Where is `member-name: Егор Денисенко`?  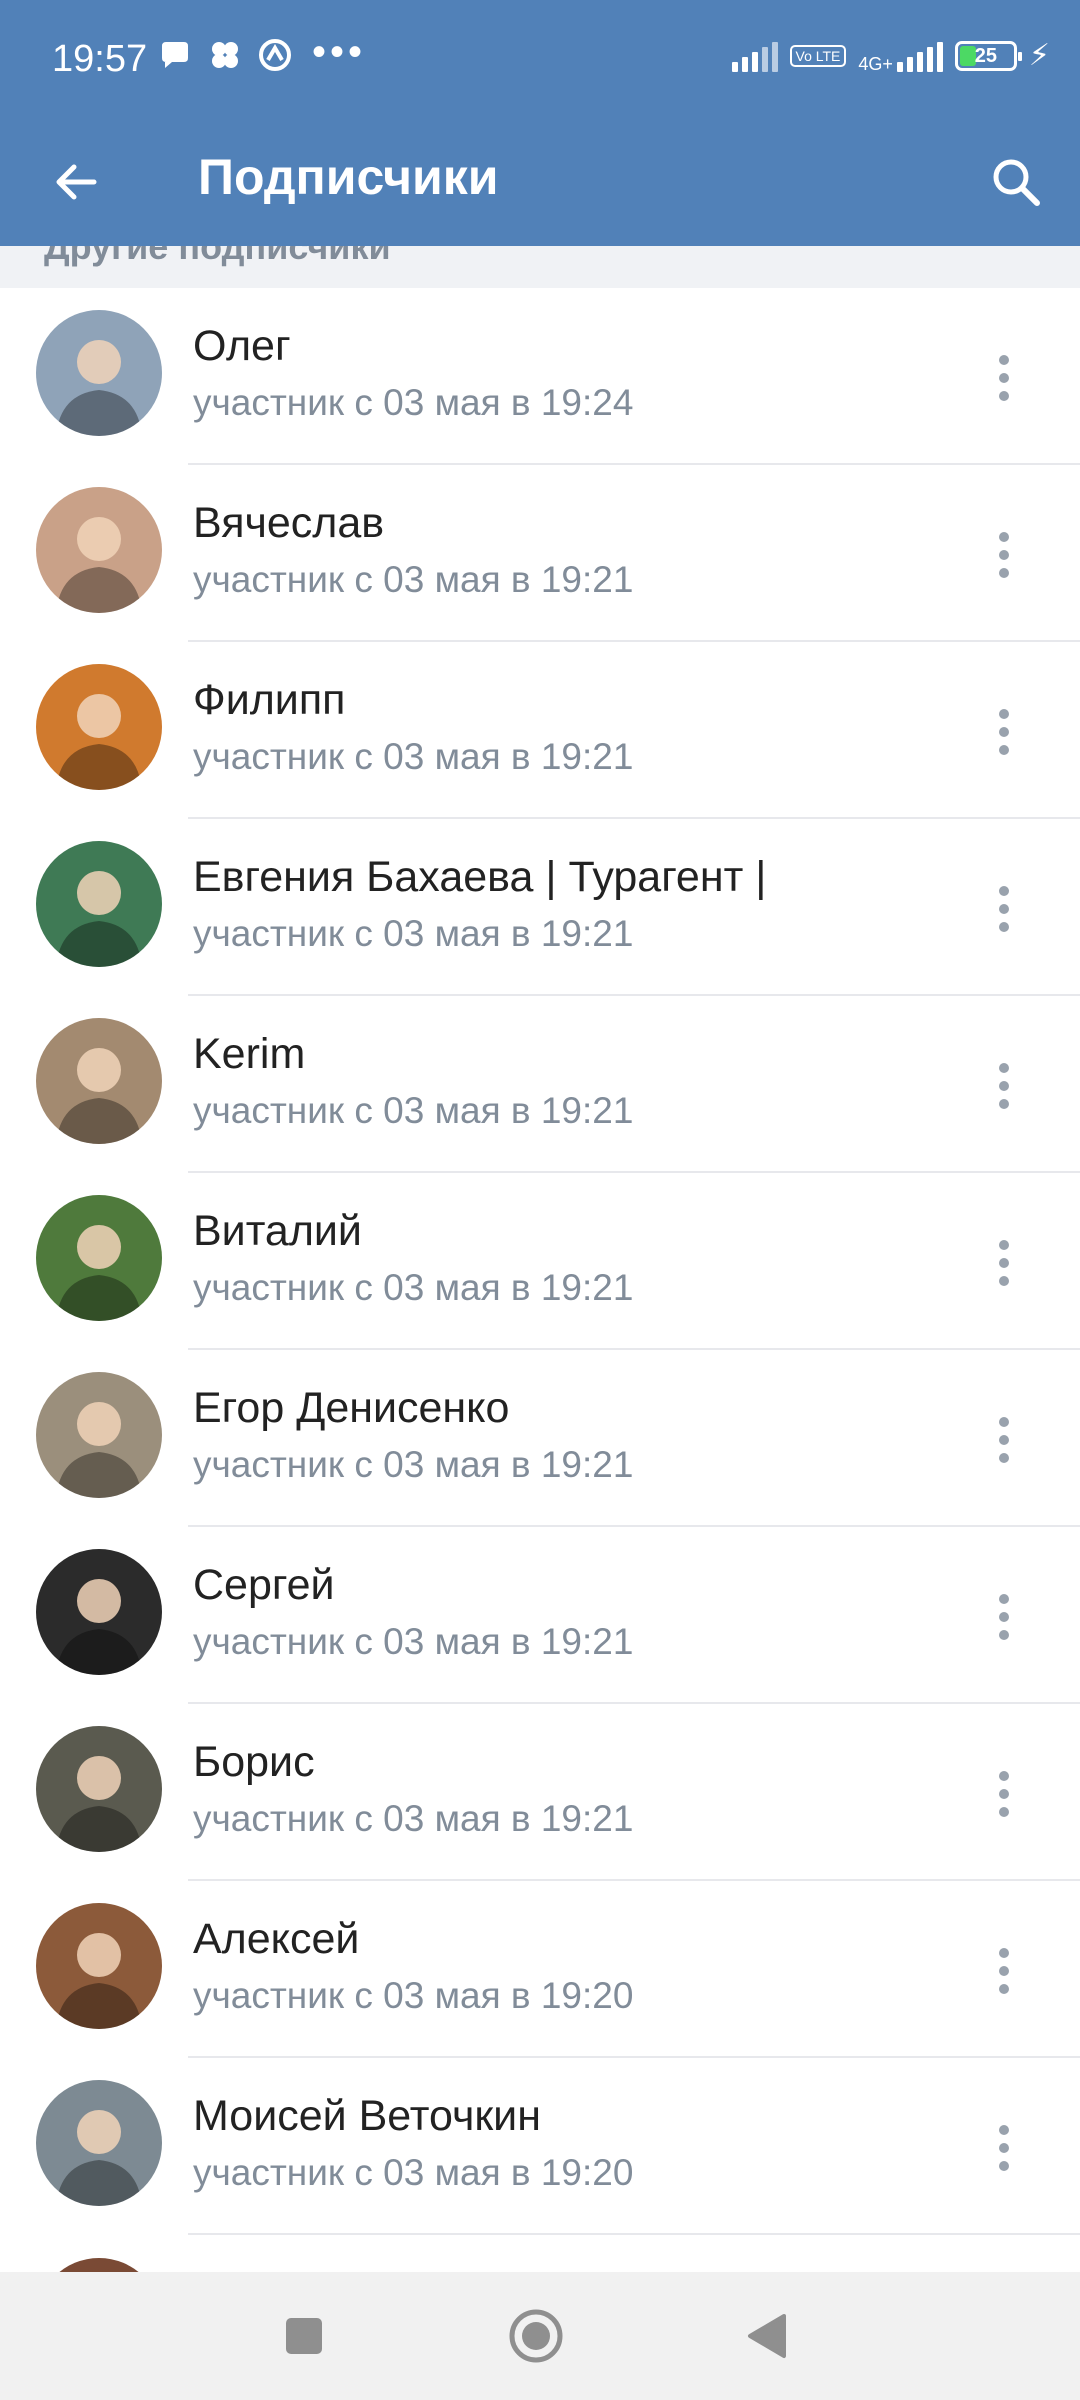
member-name: Егор Денисенко is located at coordinates (351, 1408).